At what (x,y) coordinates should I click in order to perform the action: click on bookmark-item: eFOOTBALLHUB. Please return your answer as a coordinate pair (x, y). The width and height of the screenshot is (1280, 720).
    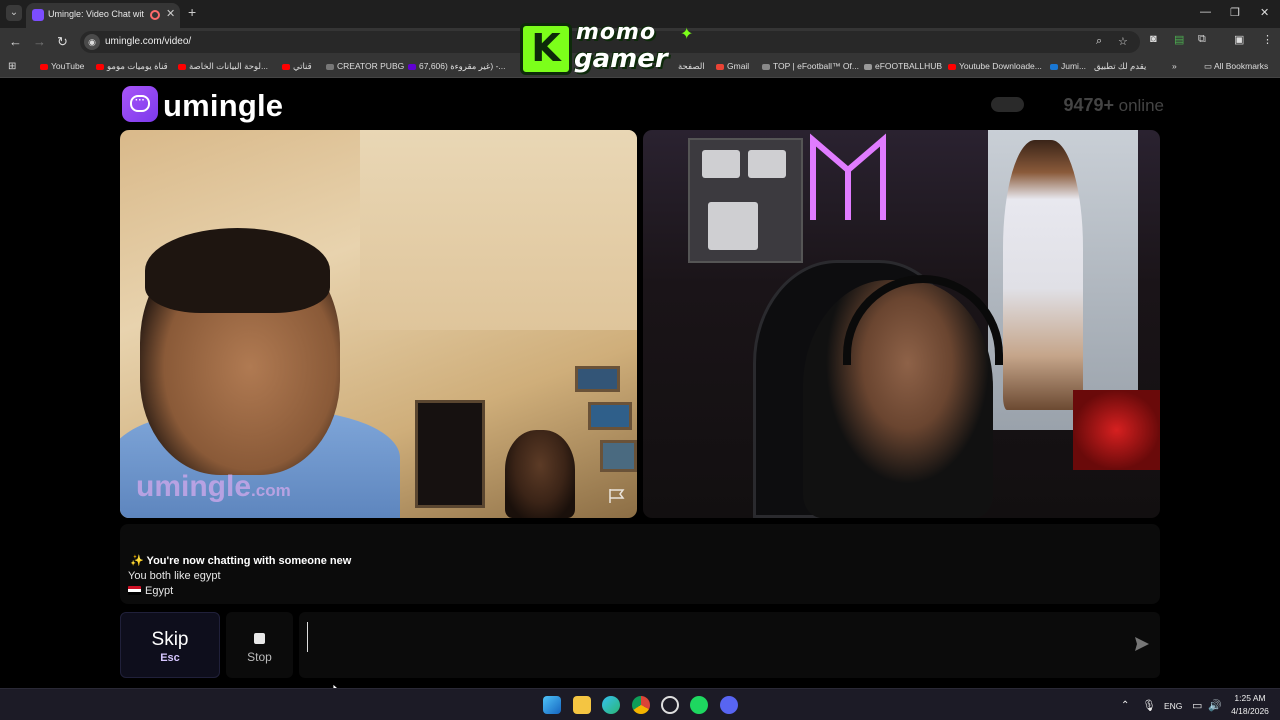
    Looking at the image, I should click on (903, 66).